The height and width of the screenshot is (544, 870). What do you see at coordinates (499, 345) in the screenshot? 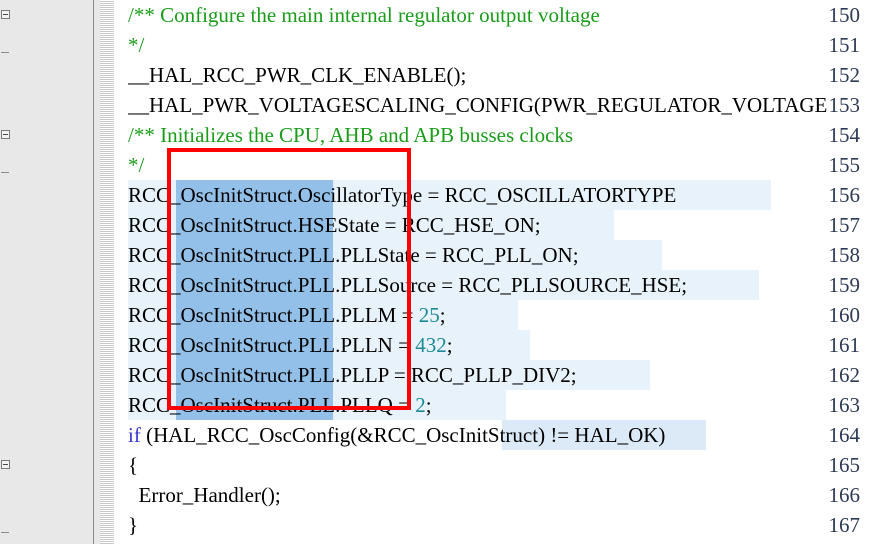
I see `code-line: RCC_OscInitStruct.PLL.PLLN = 432;` at bounding box center [499, 345].